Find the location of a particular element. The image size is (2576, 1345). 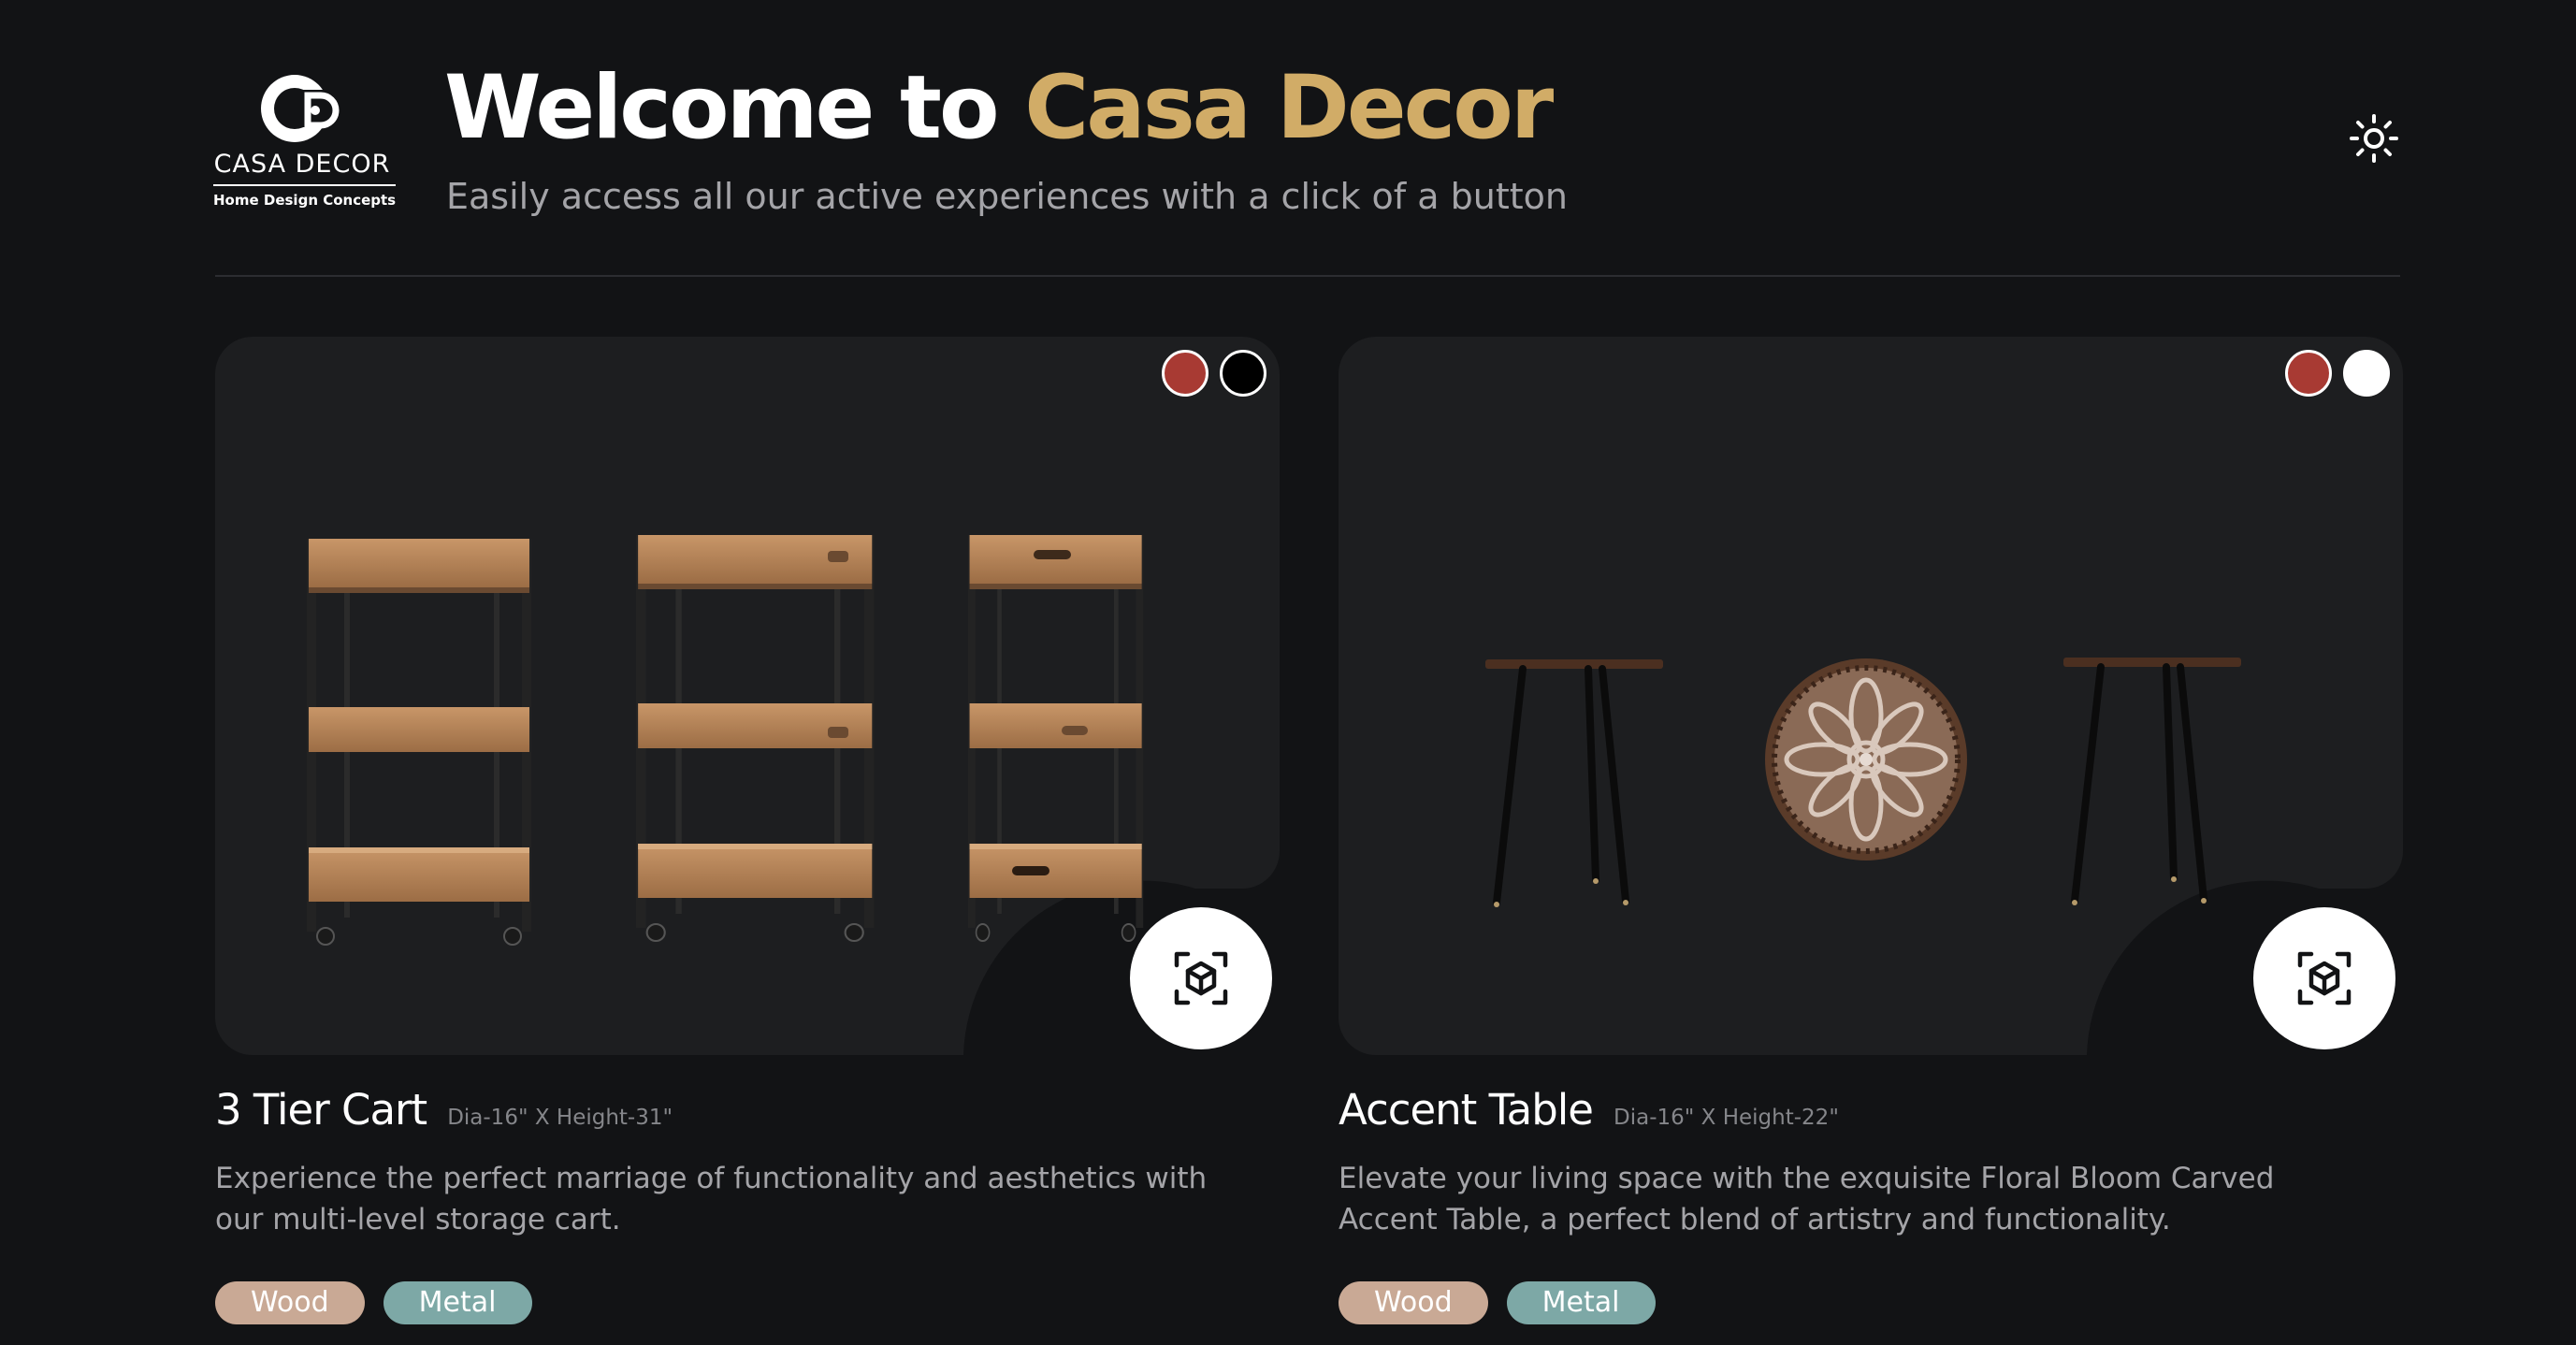

logo-name: CASA DECOR is located at coordinates (302, 164).